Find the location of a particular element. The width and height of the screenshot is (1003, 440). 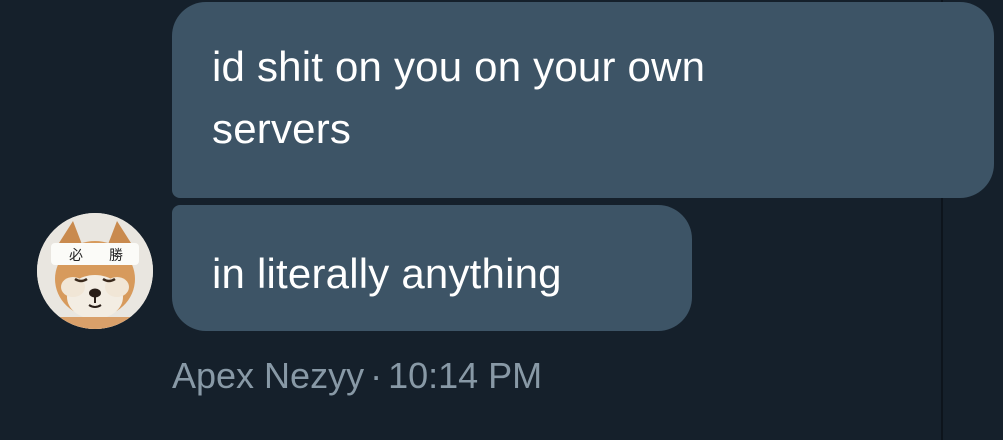

message-text: id shit on you on your own servers is located at coordinates (459, 97).